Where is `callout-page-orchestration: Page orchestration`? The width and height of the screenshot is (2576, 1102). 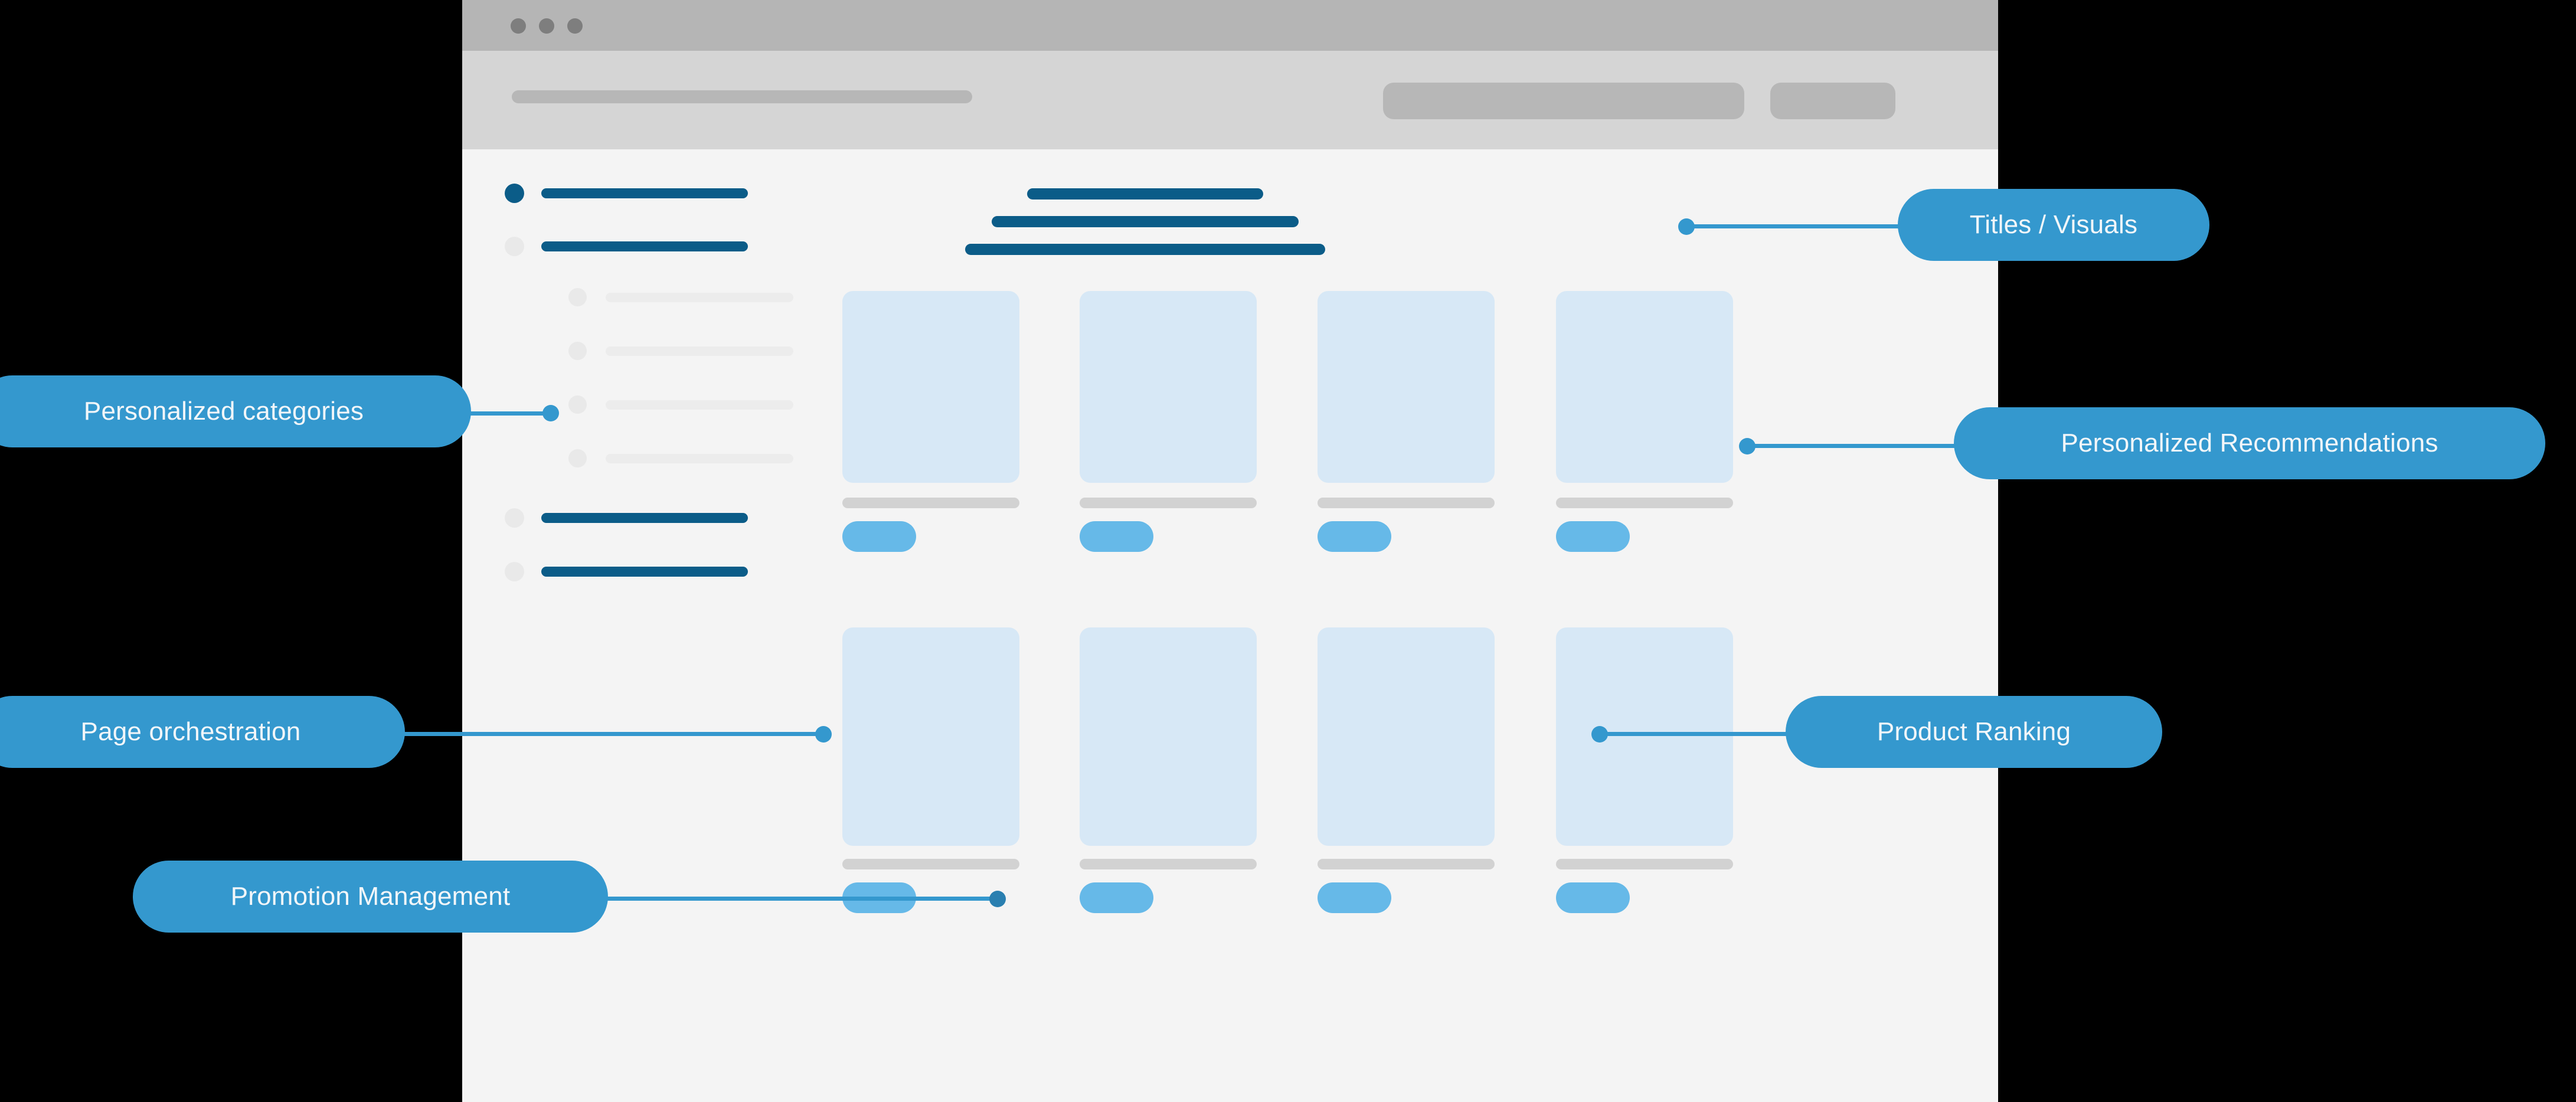
callout-page-orchestration: Page orchestration is located at coordinates (202, 732).